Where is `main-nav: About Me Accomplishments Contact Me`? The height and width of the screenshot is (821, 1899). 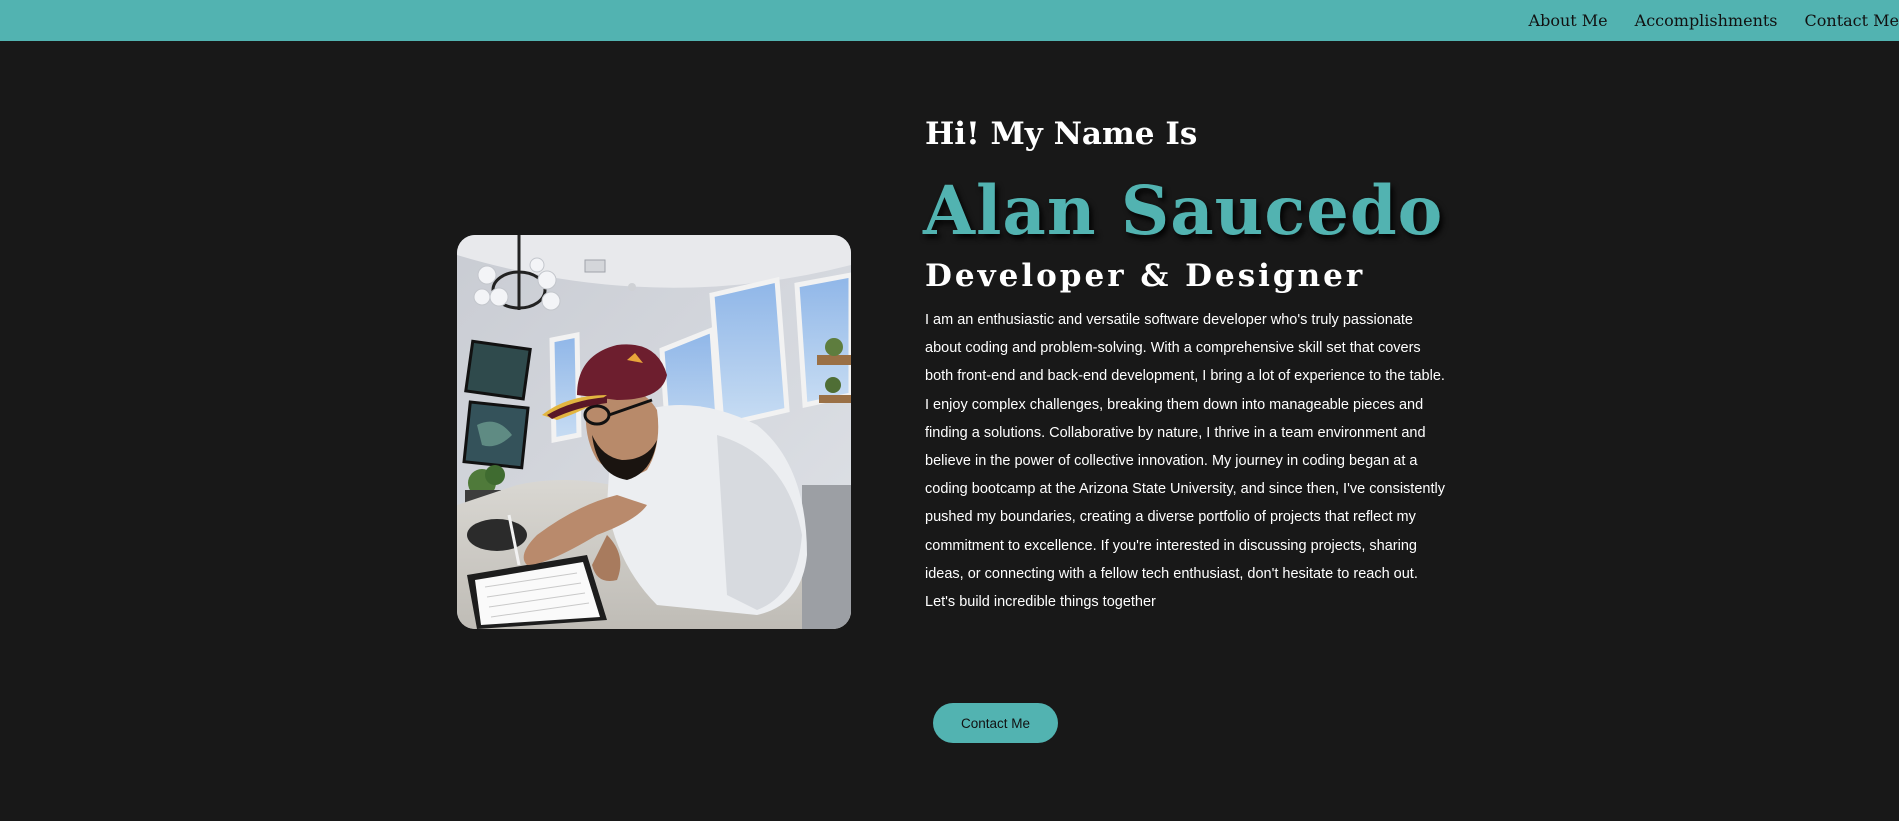 main-nav: About Me Accomplishments Contact Me is located at coordinates (1700, 20).